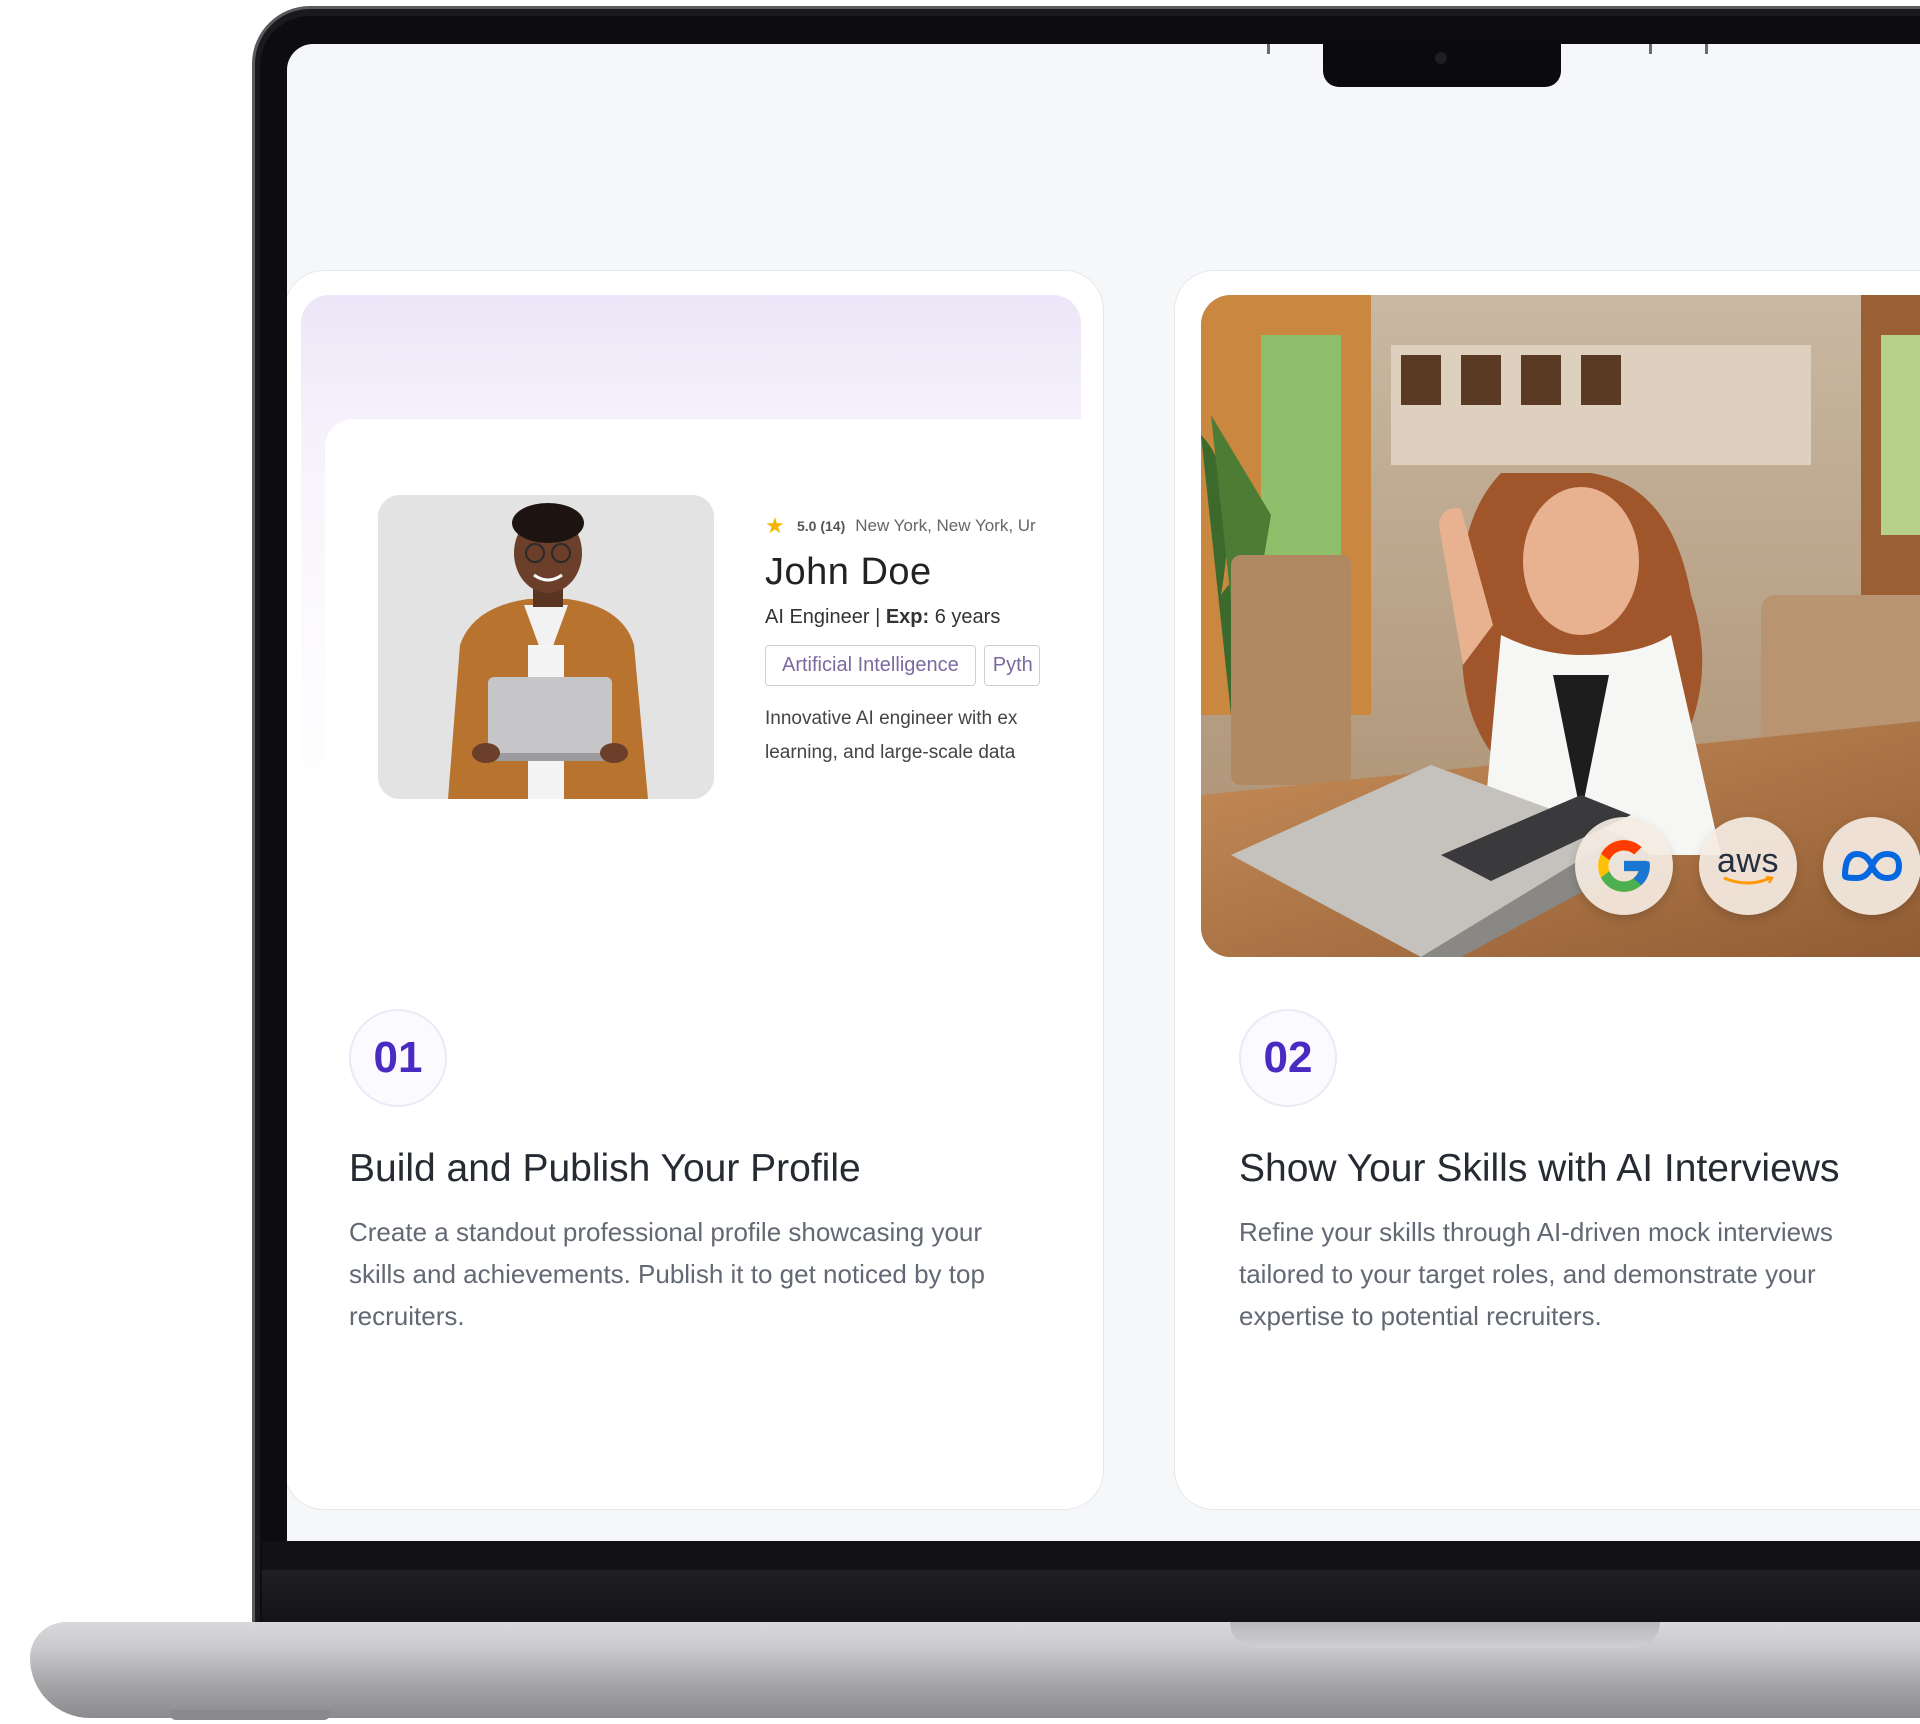 The height and width of the screenshot is (1724, 1920). I want to click on step-number-badge: 01, so click(398, 1058).